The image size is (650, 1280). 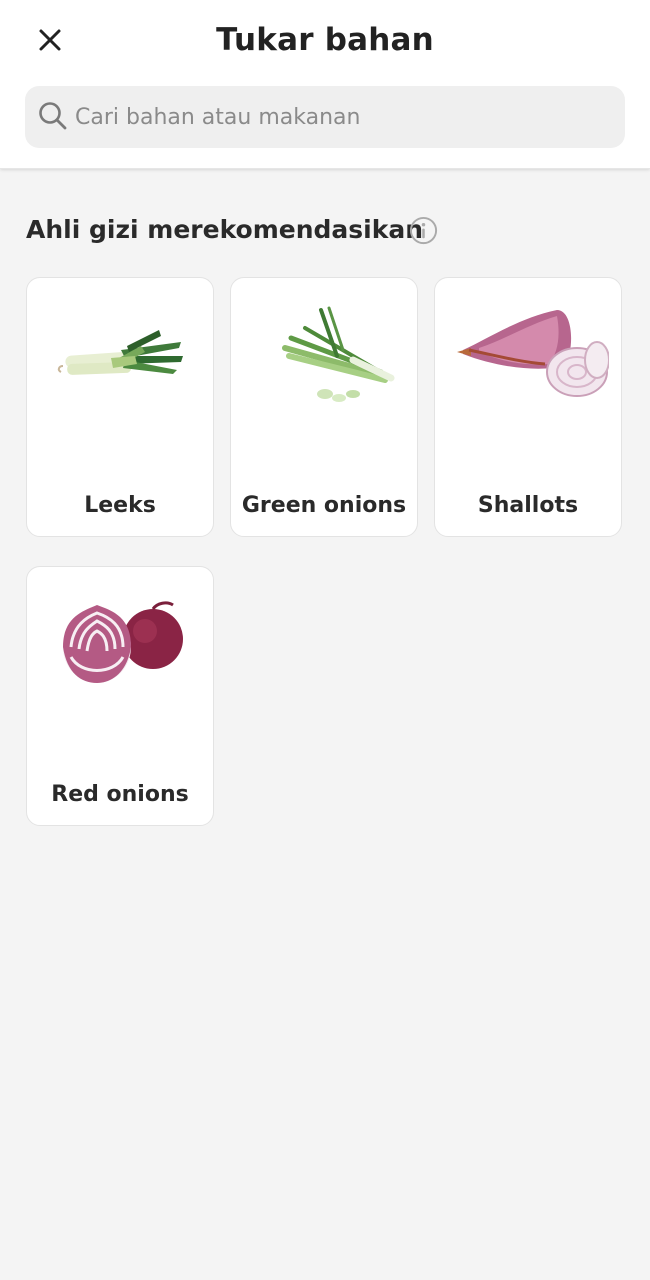 What do you see at coordinates (120, 696) in the screenshot?
I see `ingredient-card-red-onions: Red onions` at bounding box center [120, 696].